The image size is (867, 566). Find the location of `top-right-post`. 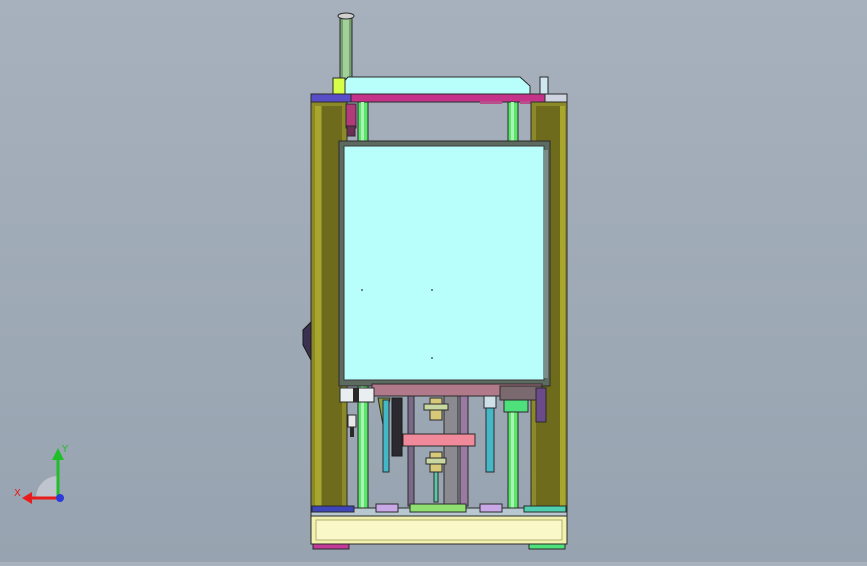

top-right-post is located at coordinates (544, 86).